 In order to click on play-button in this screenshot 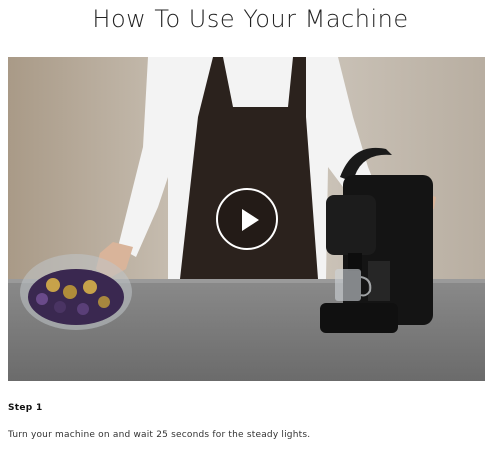, I will do `click(247, 219)`.